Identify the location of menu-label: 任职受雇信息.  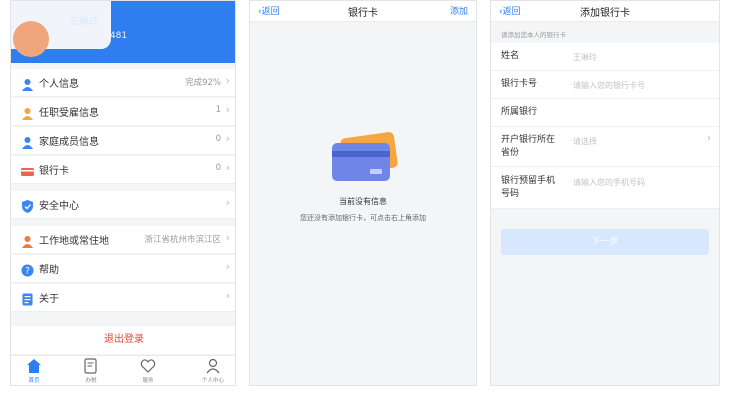
(69, 113).